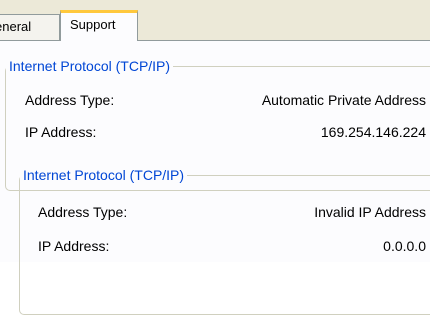  Describe the element at coordinates (373, 132) in the screenshot. I see `ip-address-value: 169.254.146.224` at that location.